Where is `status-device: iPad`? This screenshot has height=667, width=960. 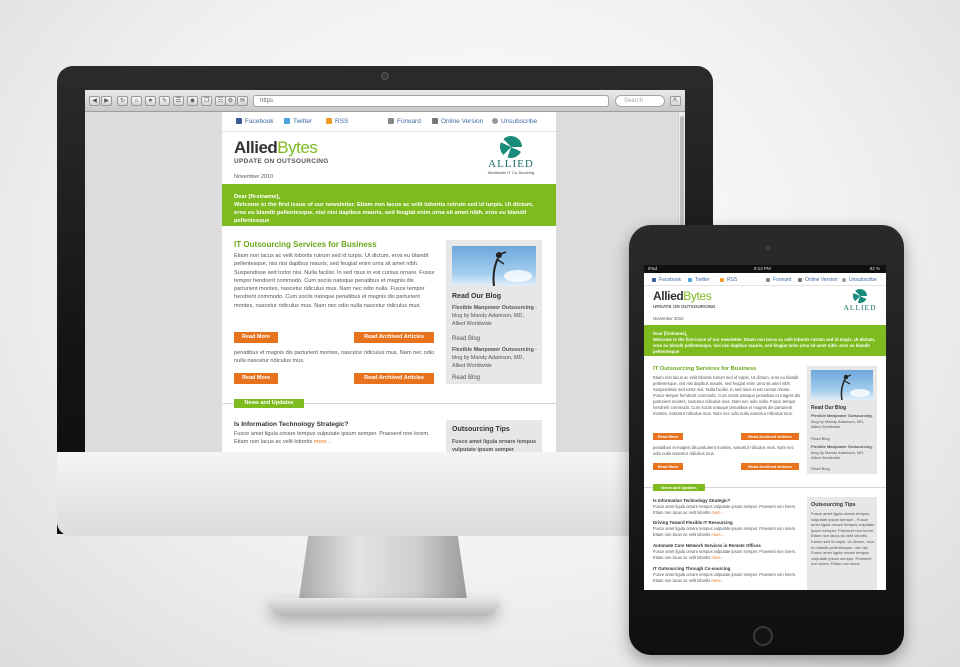 status-device: iPad is located at coordinates (653, 268).